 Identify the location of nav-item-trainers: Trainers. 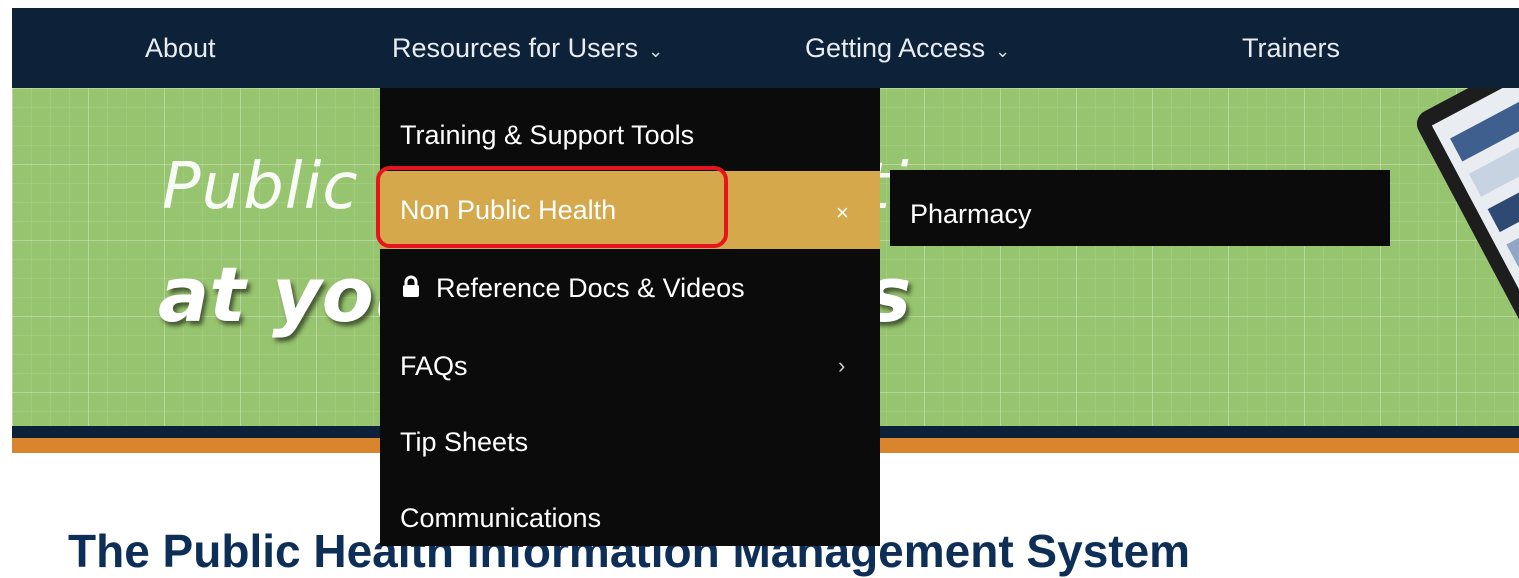
(1291, 48).